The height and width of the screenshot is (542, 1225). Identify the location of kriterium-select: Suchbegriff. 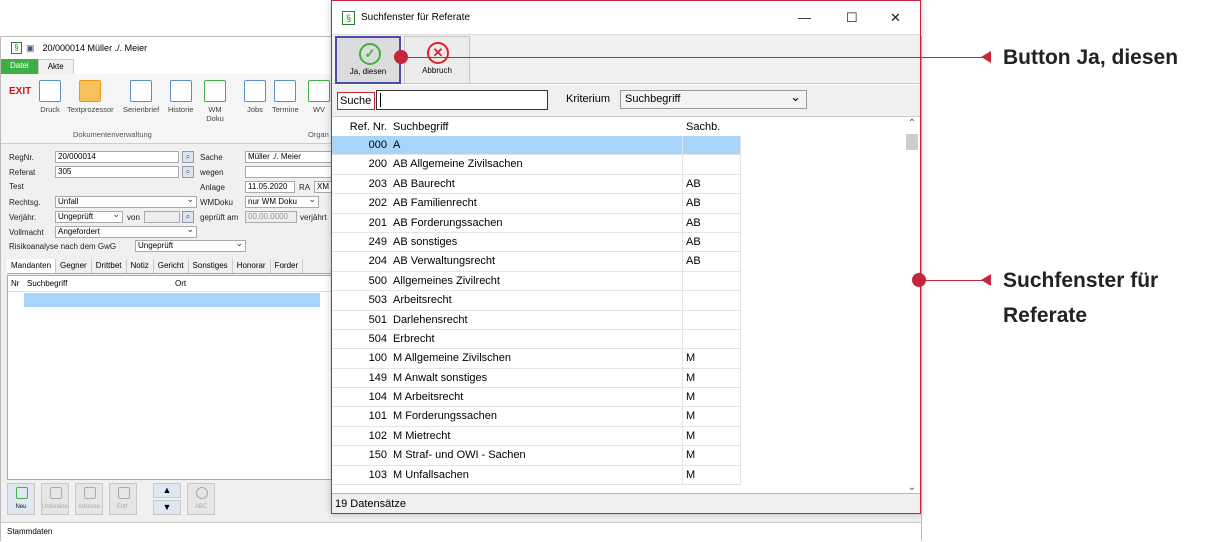
(713, 99).